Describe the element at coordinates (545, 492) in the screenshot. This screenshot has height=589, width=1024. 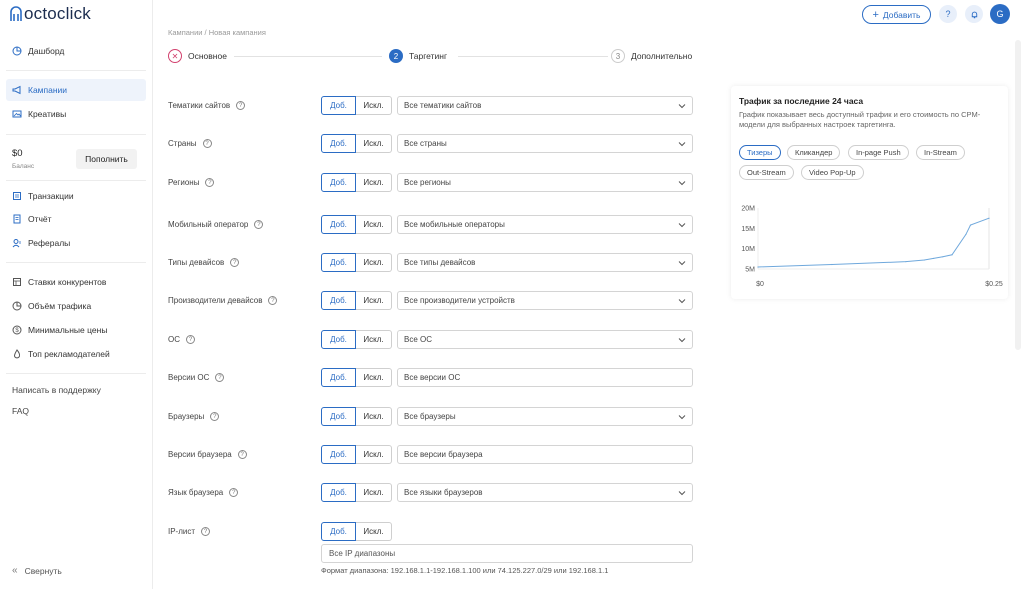
I see `select-browser-language: Все языки браузеров` at that location.